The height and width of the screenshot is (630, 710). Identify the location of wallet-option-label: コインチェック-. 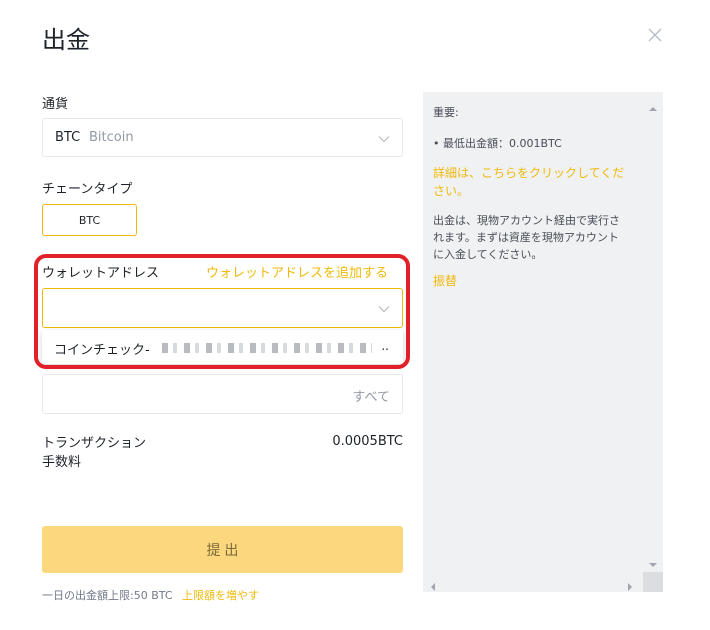
(102, 350).